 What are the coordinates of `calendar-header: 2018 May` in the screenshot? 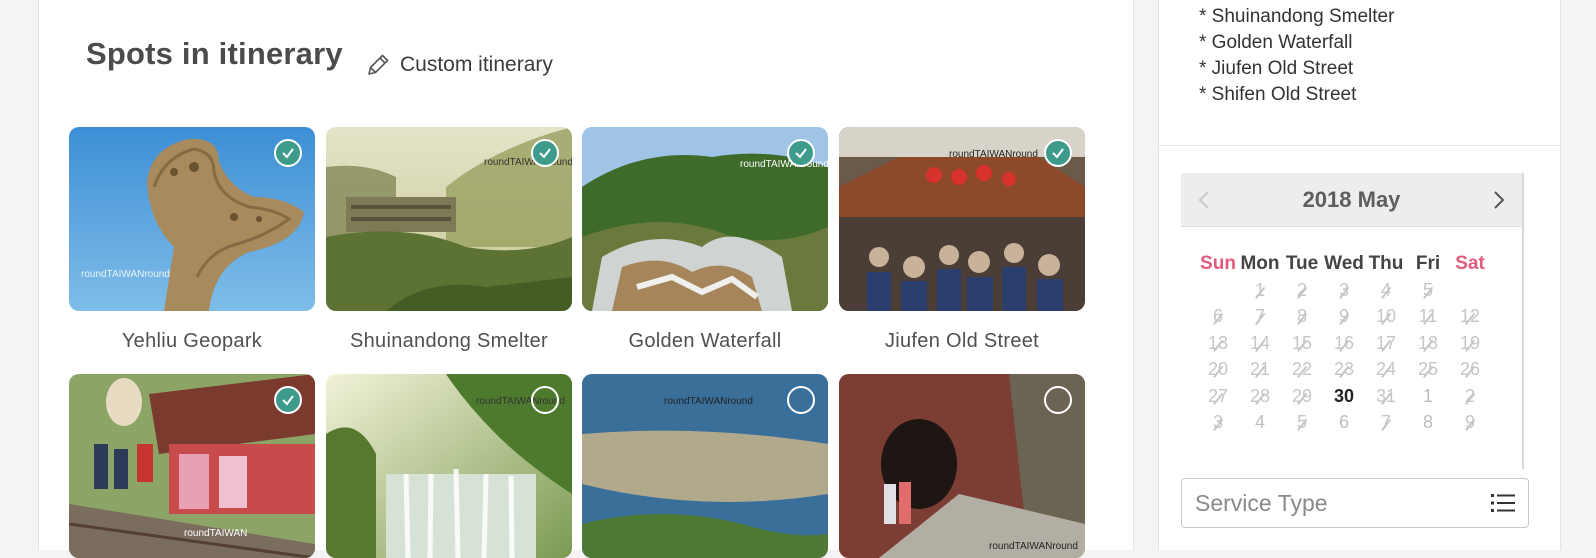 It's located at (1351, 200).